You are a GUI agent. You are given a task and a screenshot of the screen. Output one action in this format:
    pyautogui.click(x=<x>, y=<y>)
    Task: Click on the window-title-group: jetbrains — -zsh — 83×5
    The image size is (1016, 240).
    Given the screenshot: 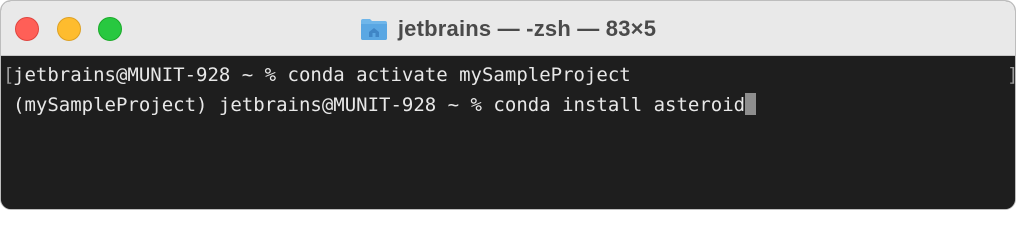 What is the action you would take?
    pyautogui.click(x=508, y=29)
    